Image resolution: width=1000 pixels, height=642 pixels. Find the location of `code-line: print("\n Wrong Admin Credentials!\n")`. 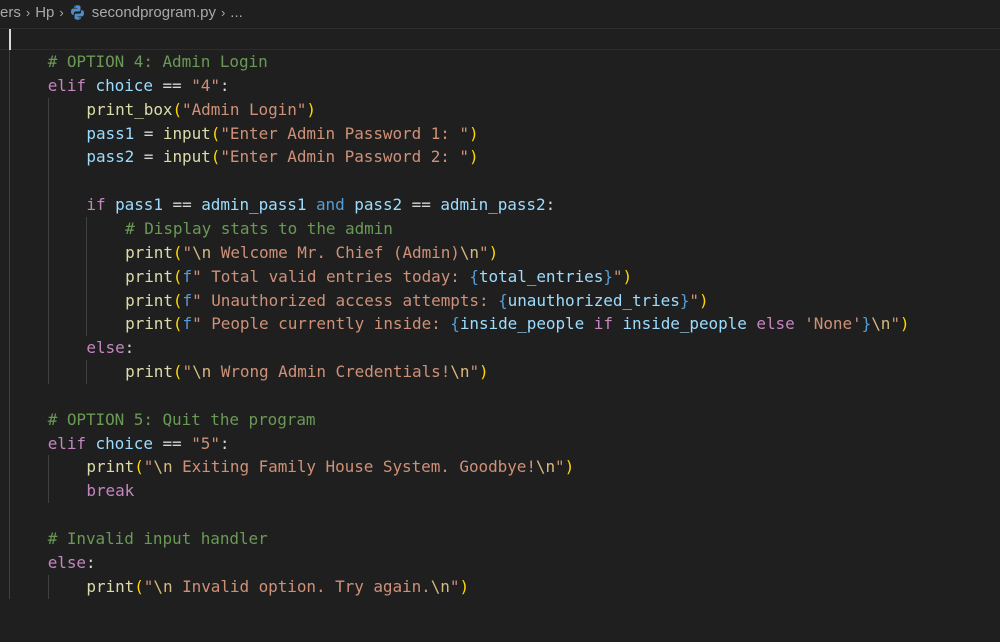

code-line: print("\n Wrong Admin Credentials!\n") is located at coordinates (307, 372).